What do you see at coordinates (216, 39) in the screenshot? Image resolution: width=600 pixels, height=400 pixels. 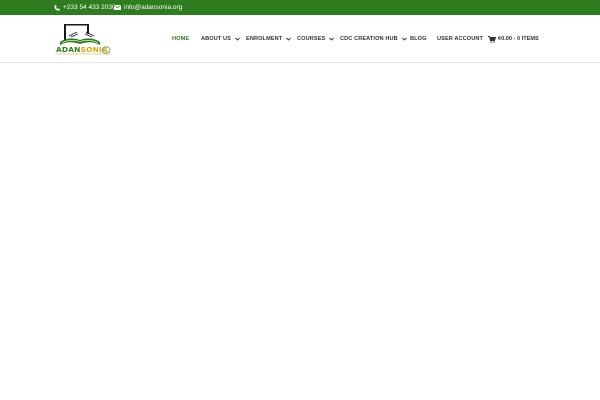 I see `nav-about-us-label: ABOUT US` at bounding box center [216, 39].